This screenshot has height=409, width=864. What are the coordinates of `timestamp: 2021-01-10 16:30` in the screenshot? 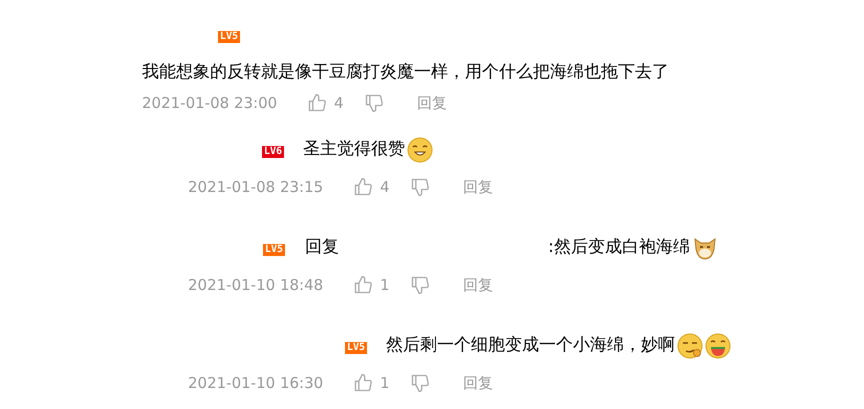 It's located at (256, 383).